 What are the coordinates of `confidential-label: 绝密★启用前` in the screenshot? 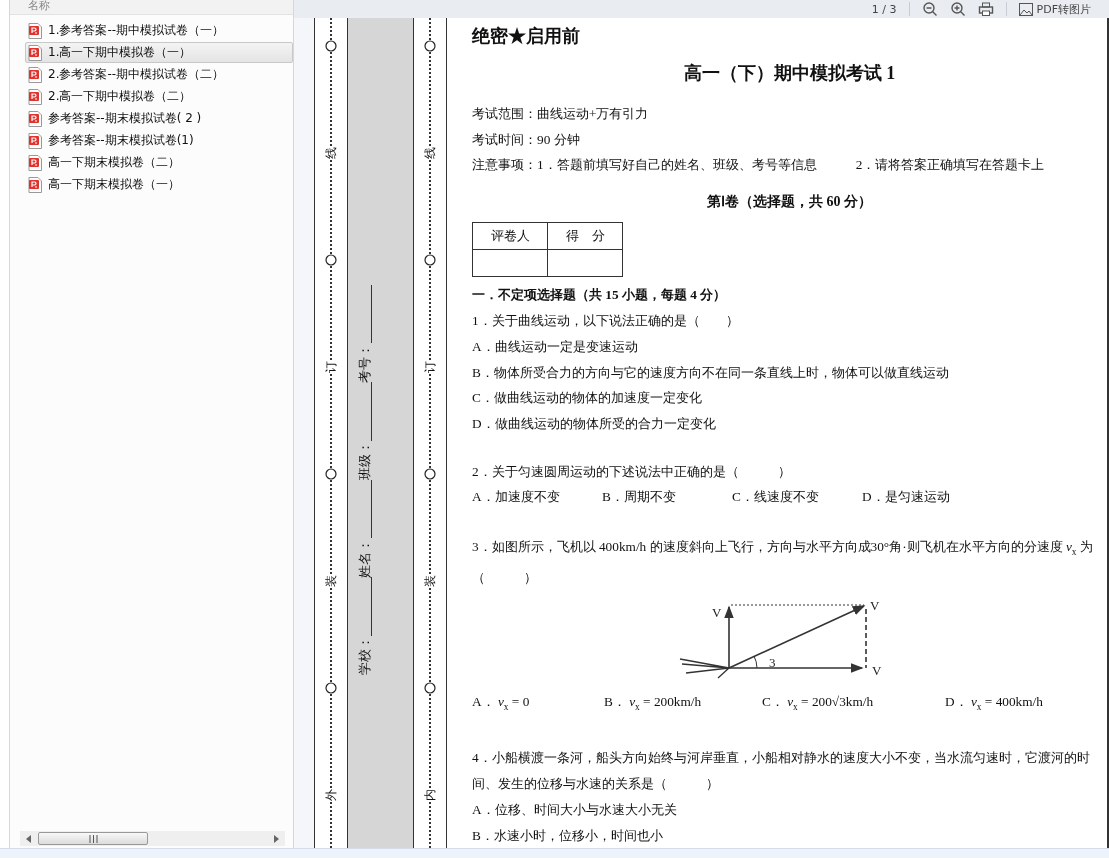 It's located at (526, 36).